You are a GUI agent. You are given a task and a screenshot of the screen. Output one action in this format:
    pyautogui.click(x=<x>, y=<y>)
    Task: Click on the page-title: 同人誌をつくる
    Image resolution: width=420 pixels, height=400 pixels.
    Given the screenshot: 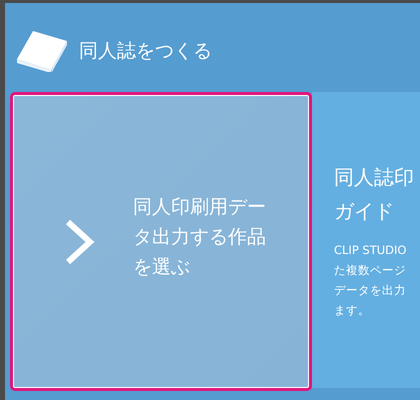 What is the action you would take?
    pyautogui.click(x=145, y=51)
    